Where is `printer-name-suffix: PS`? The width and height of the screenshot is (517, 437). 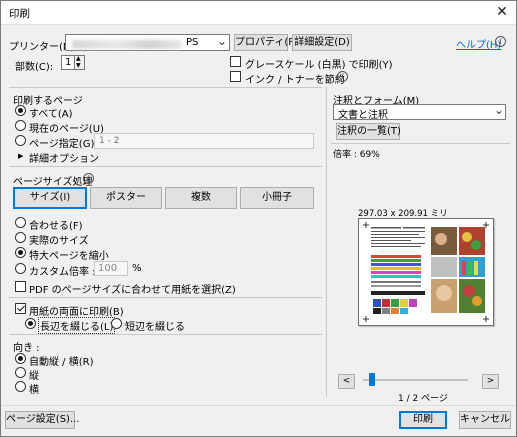 printer-name-suffix: PS is located at coordinates (192, 42).